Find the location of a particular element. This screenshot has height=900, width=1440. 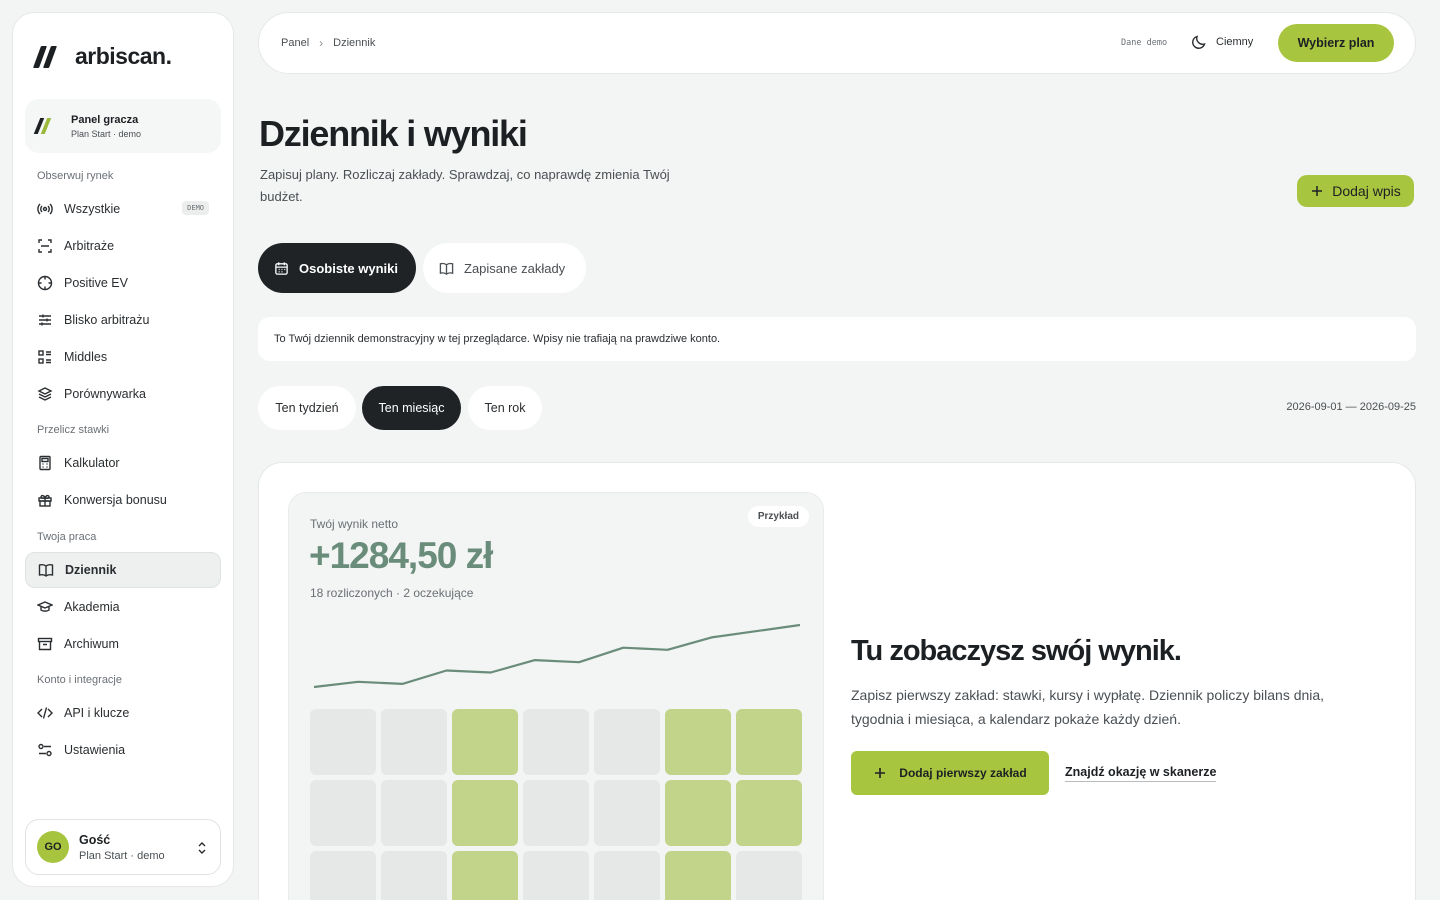

sidebar-item-label: Wszystkie is located at coordinates (92, 209).